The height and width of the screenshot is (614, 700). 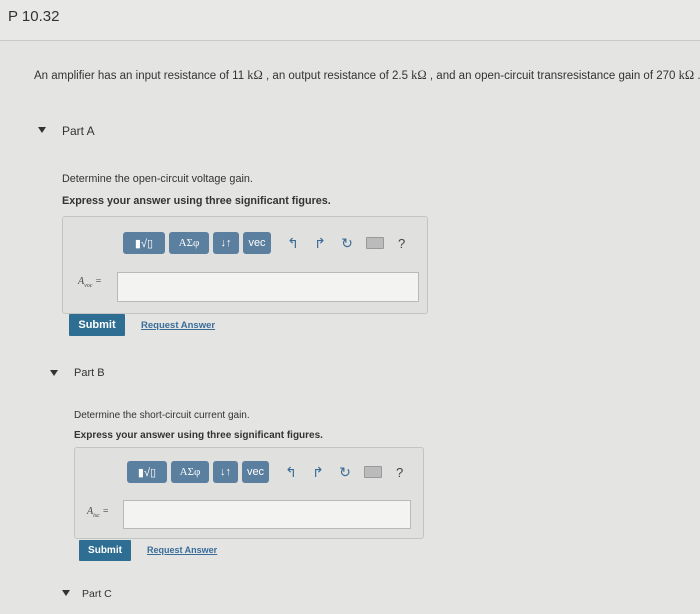 I want to click on part-a-collapse-icon, so click(x=42, y=130).